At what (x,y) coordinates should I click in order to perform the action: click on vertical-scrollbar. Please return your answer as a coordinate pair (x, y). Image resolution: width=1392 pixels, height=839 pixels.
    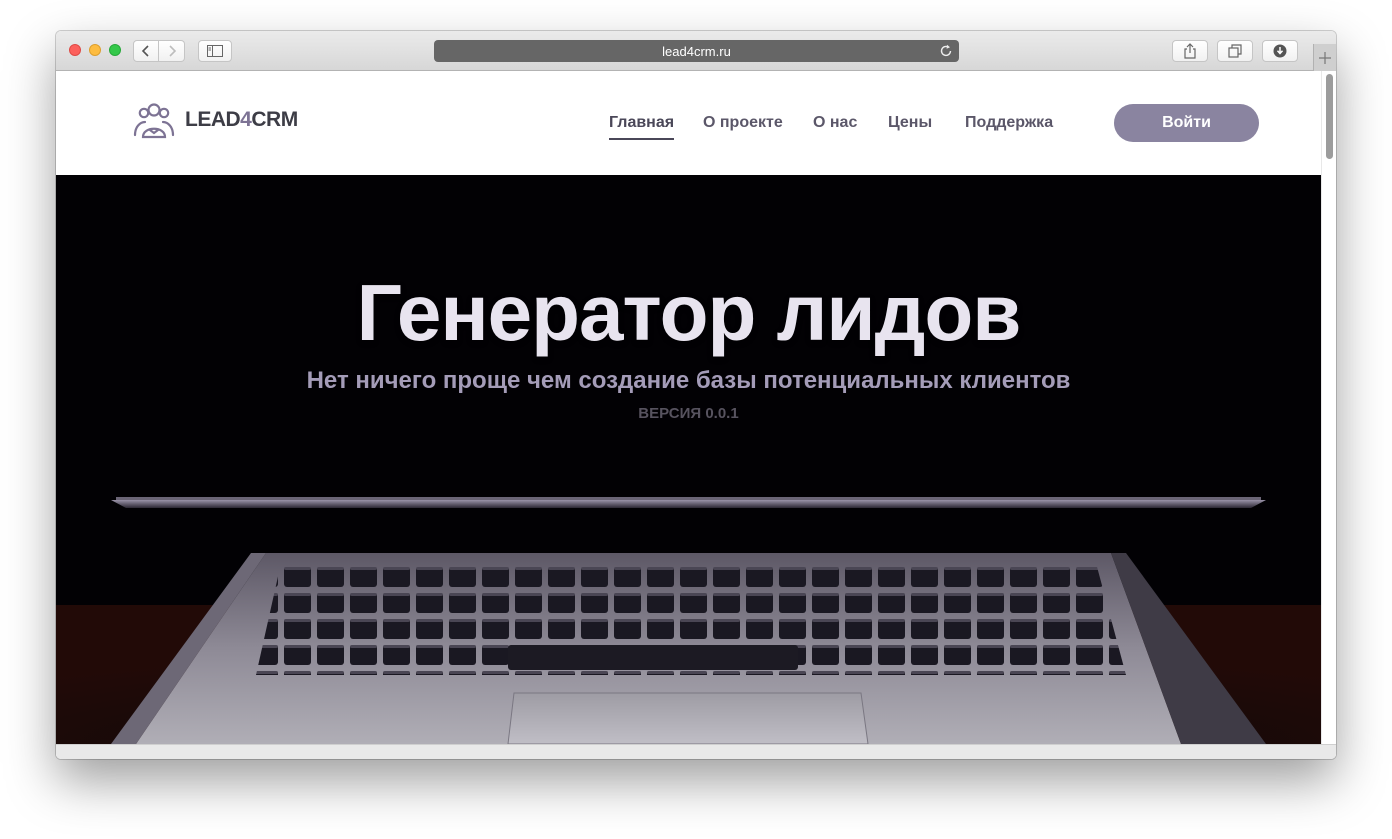
    Looking at the image, I should click on (1328, 407).